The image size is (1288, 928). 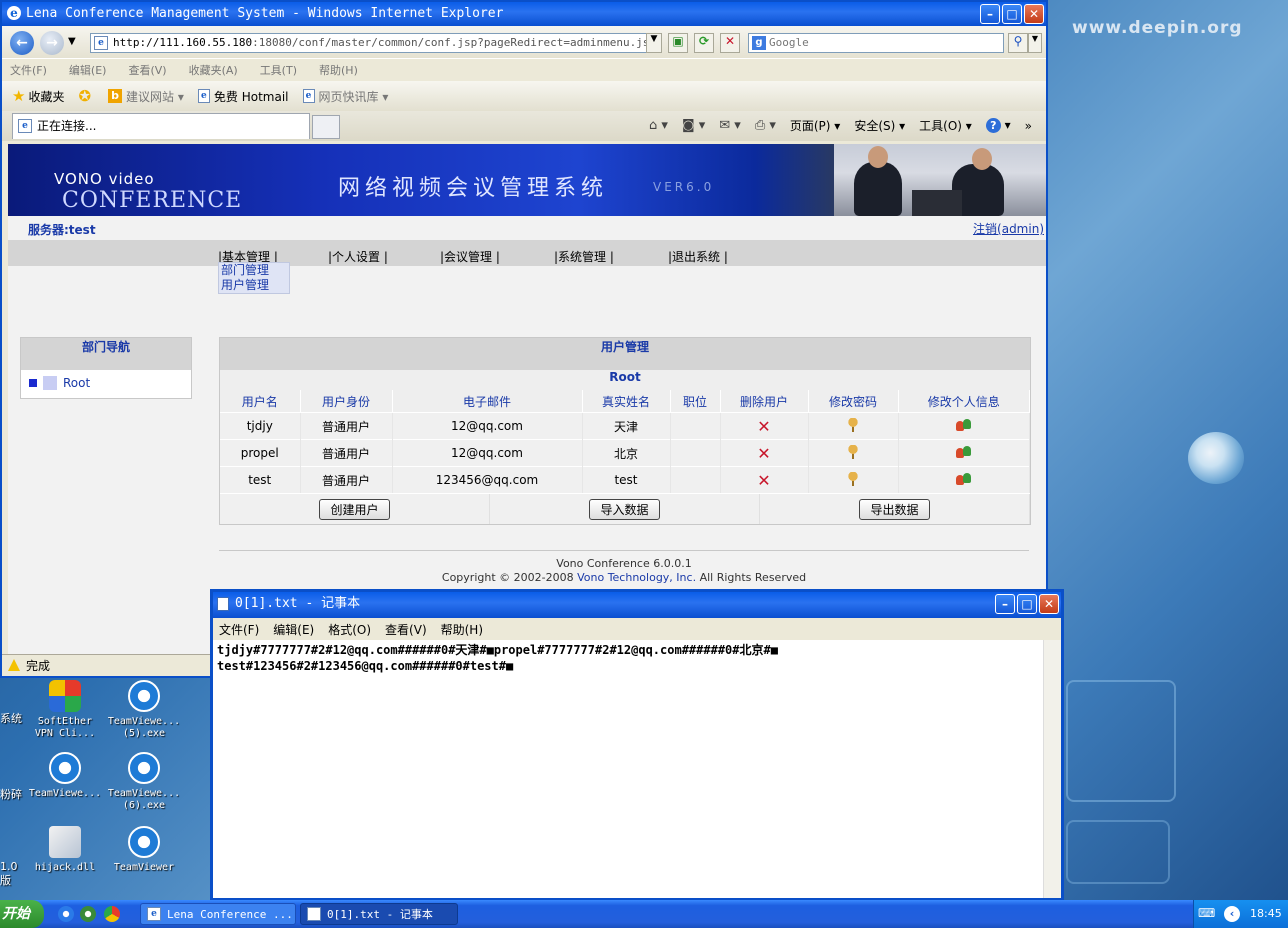 I want to click on logout-link: 注销(admin), so click(x=1008, y=228).